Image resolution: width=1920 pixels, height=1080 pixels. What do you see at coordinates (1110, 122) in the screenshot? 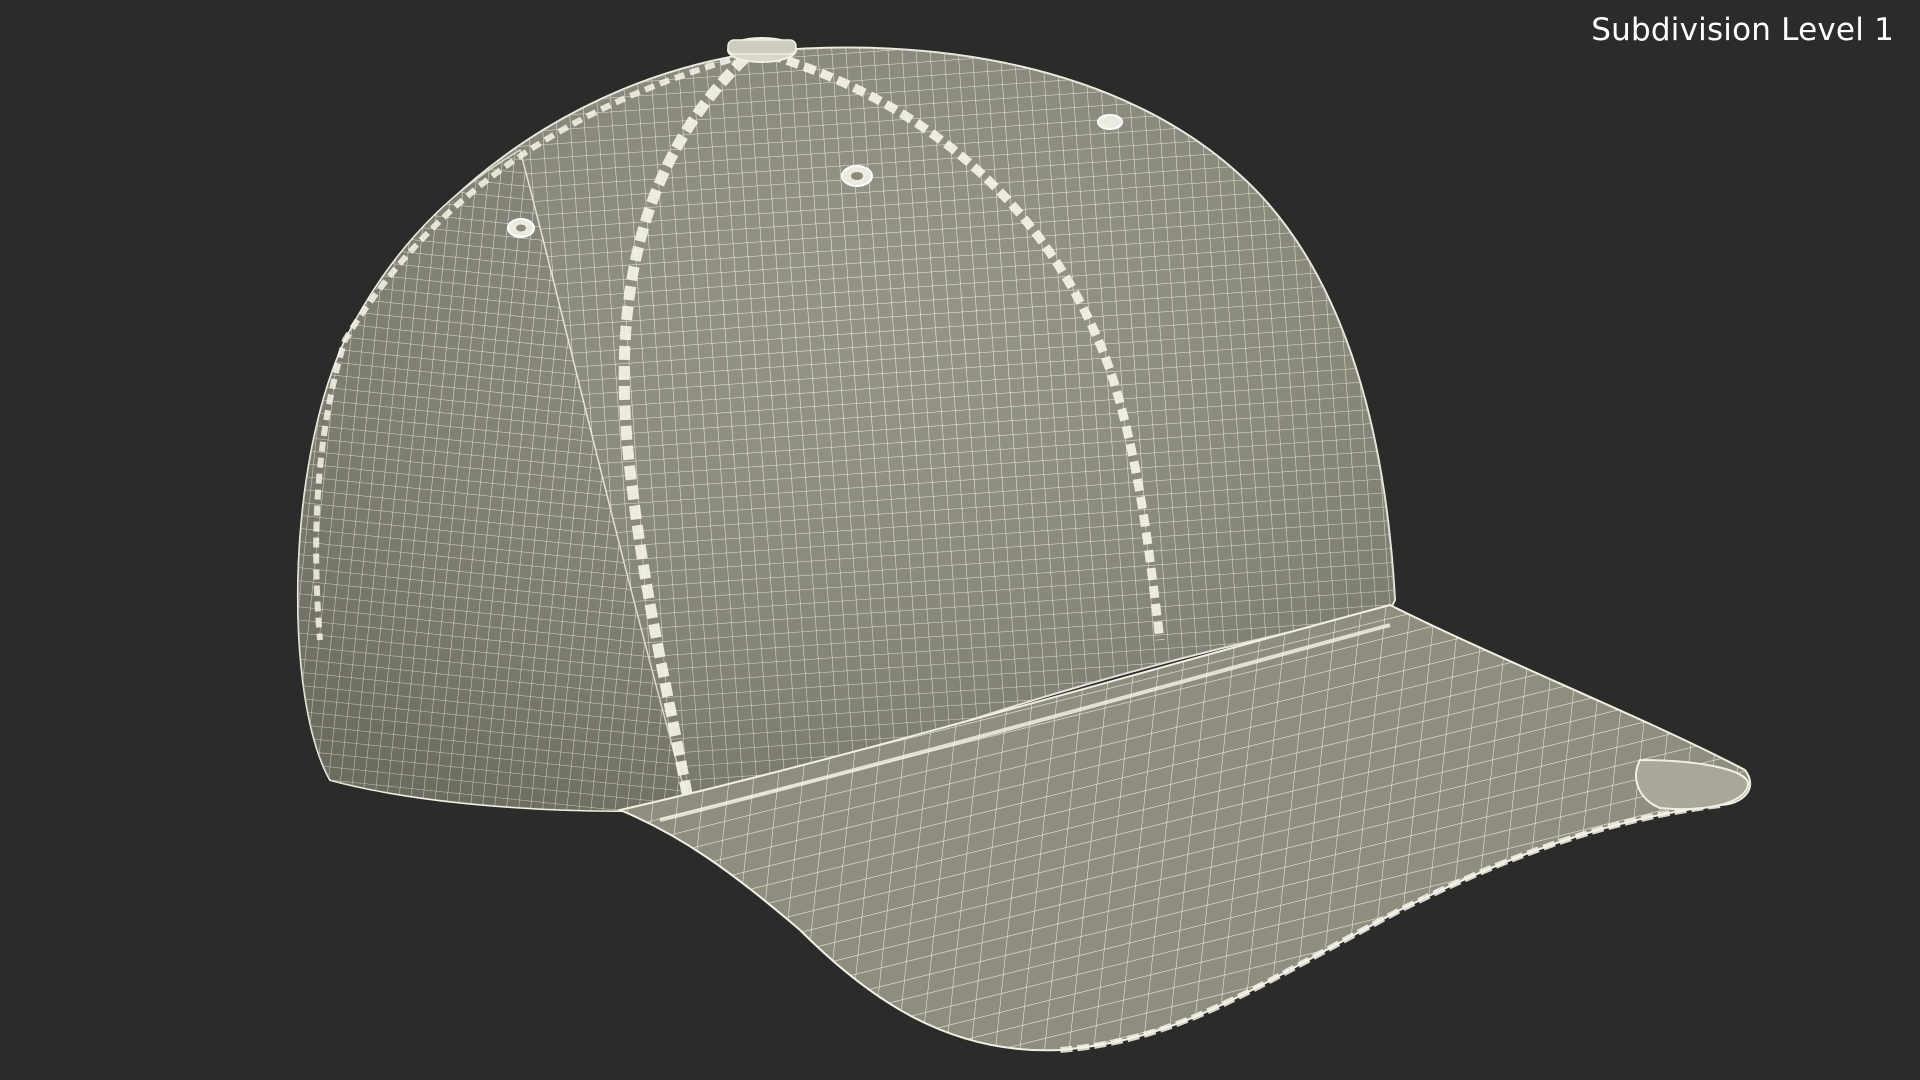
I see `eyelet-right` at bounding box center [1110, 122].